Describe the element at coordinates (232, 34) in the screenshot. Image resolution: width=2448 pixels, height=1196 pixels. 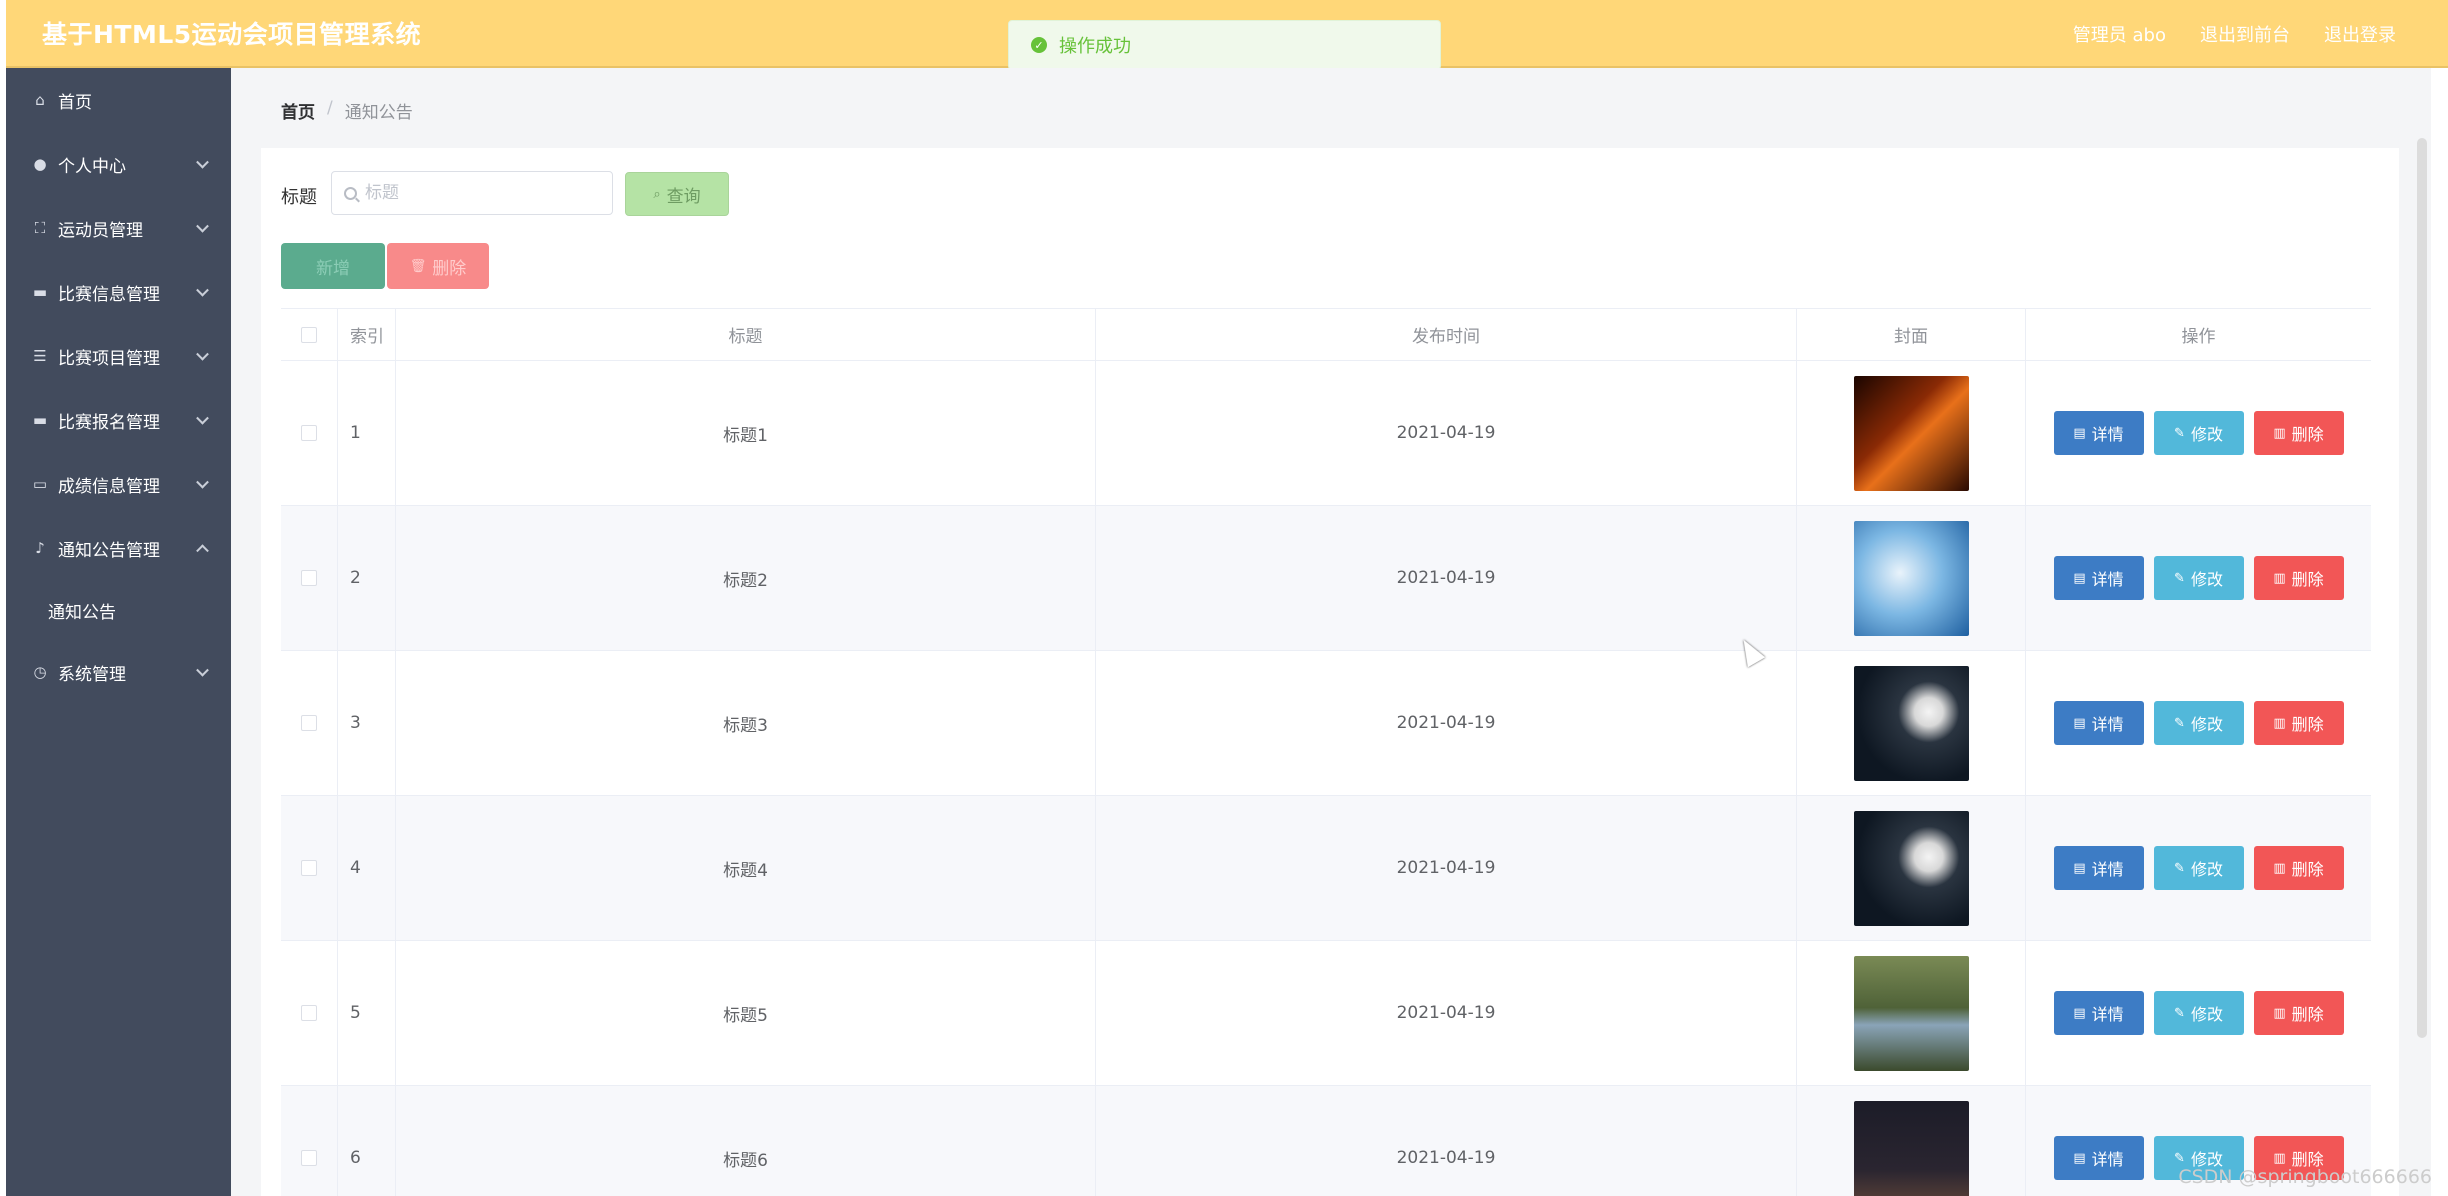
I see `app-title: 基于HTML5运动会项目管理系统` at that location.